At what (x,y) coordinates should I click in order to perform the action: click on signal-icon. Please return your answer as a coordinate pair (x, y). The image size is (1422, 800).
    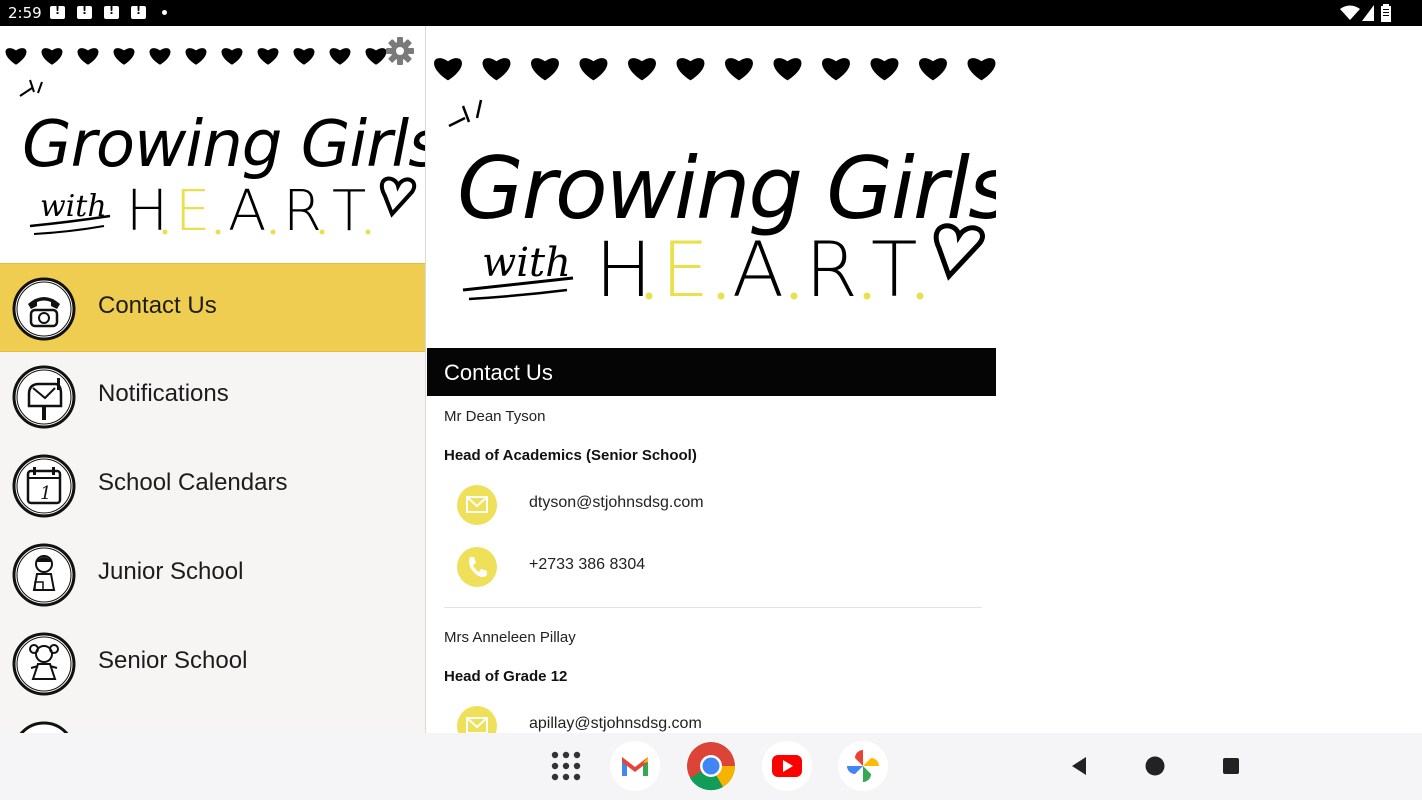
    Looking at the image, I should click on (1368, 13).